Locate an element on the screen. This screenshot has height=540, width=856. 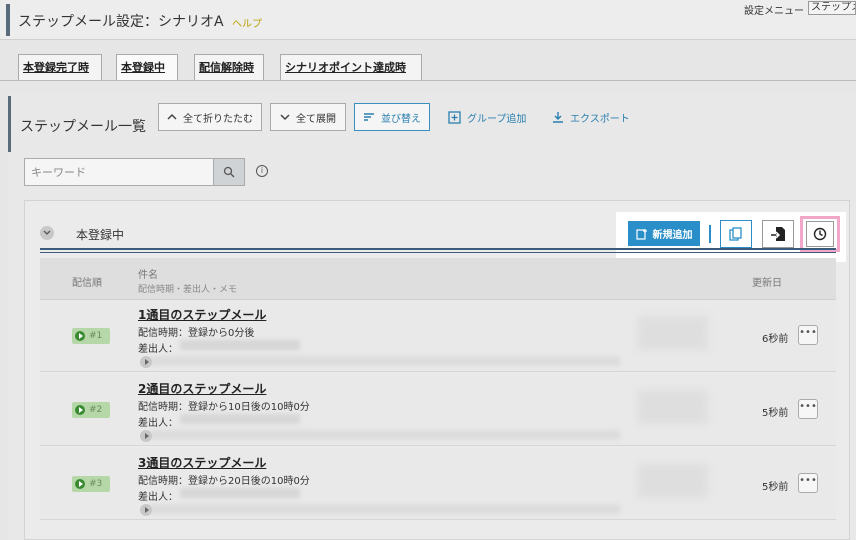
step-select: ステップメ is located at coordinates (832, 8).